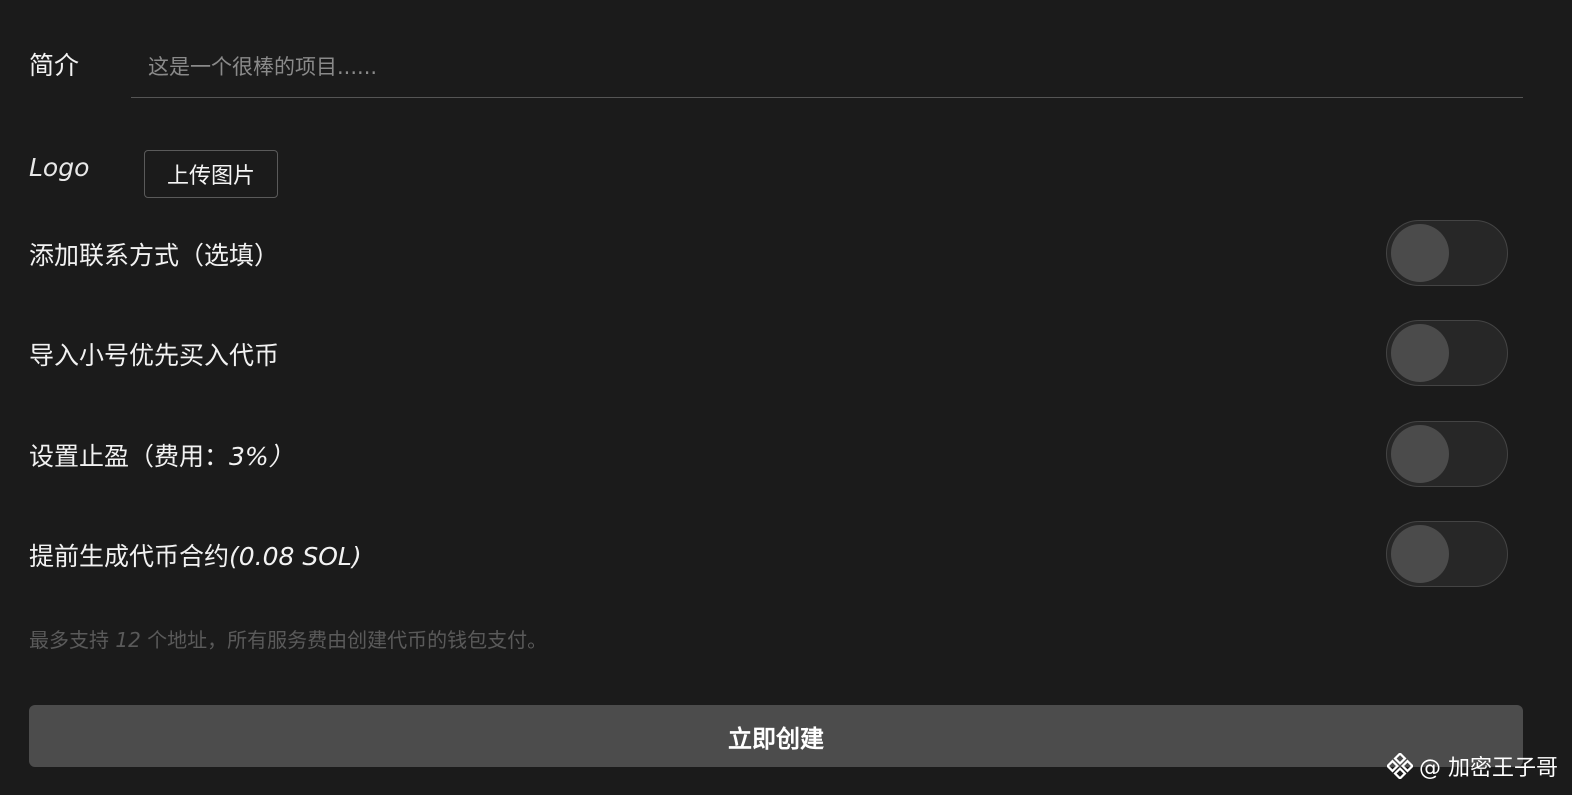  What do you see at coordinates (768, 455) in the screenshot?
I see `option-row-take-profit: 设置止盈（费用：3%）` at bounding box center [768, 455].